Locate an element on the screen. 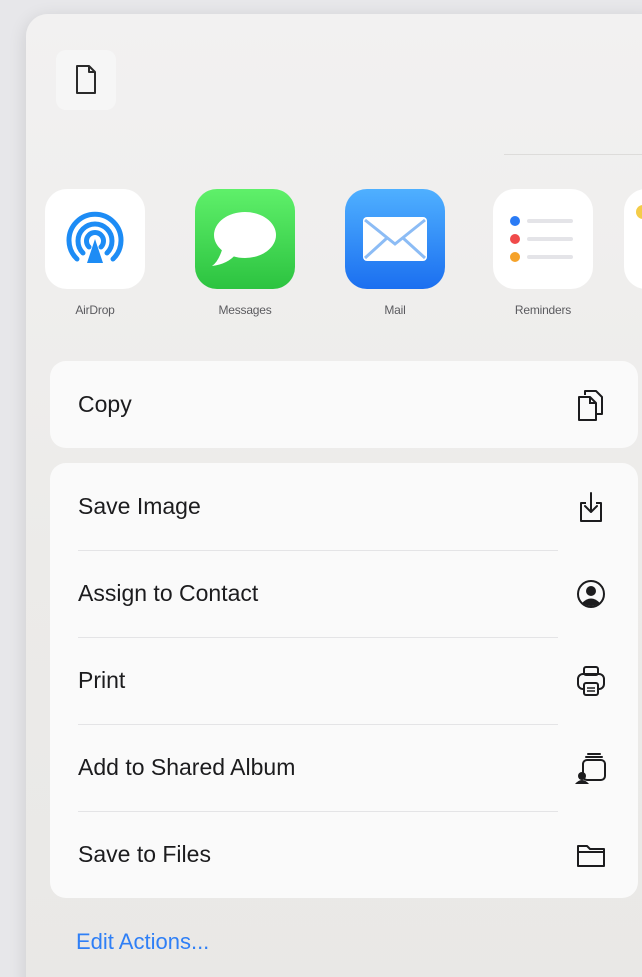 The width and height of the screenshot is (642, 977). action-label: Print is located at coordinates (102, 680).